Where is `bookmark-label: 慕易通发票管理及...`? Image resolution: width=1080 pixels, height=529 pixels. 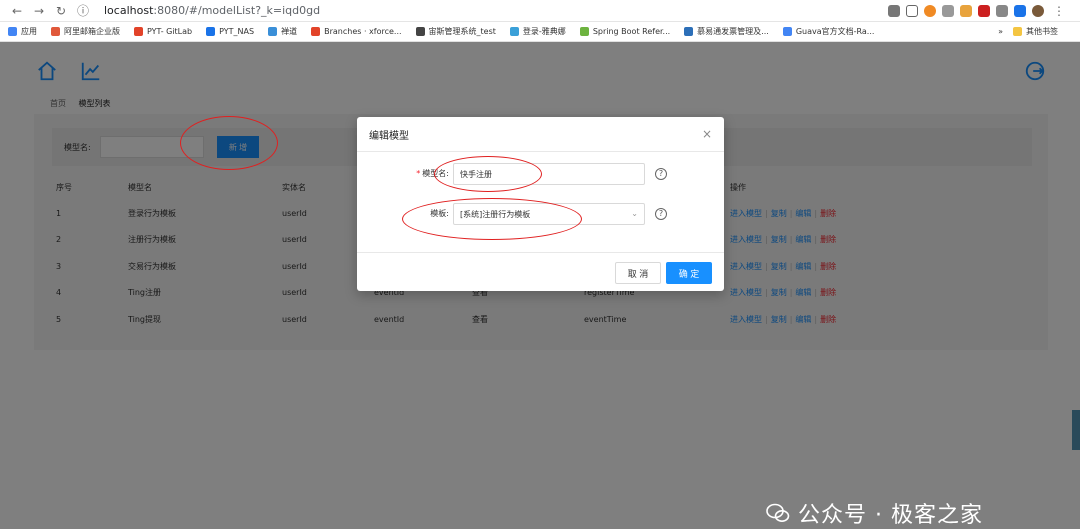
bookmark-label: 慕易通发票管理及... is located at coordinates (733, 31).